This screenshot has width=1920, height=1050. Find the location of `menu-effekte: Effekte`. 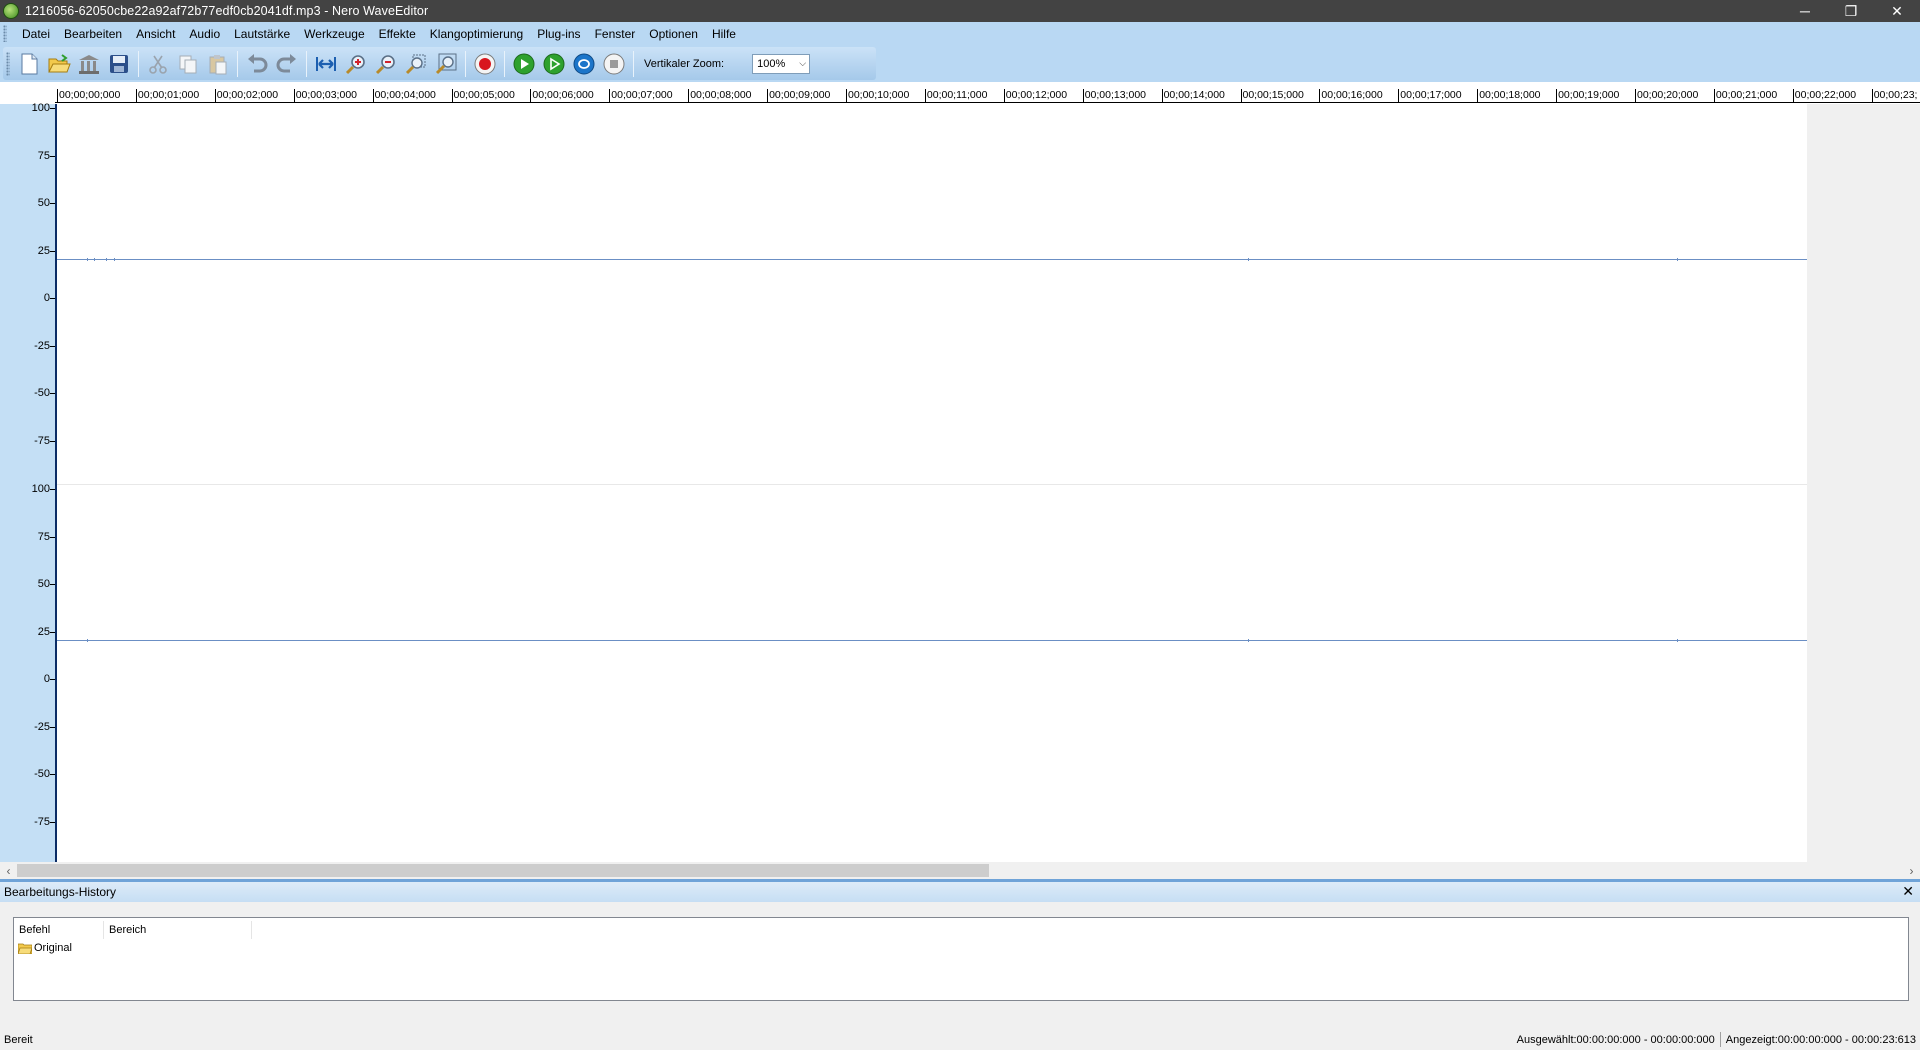

menu-effekte: Effekte is located at coordinates (397, 33).